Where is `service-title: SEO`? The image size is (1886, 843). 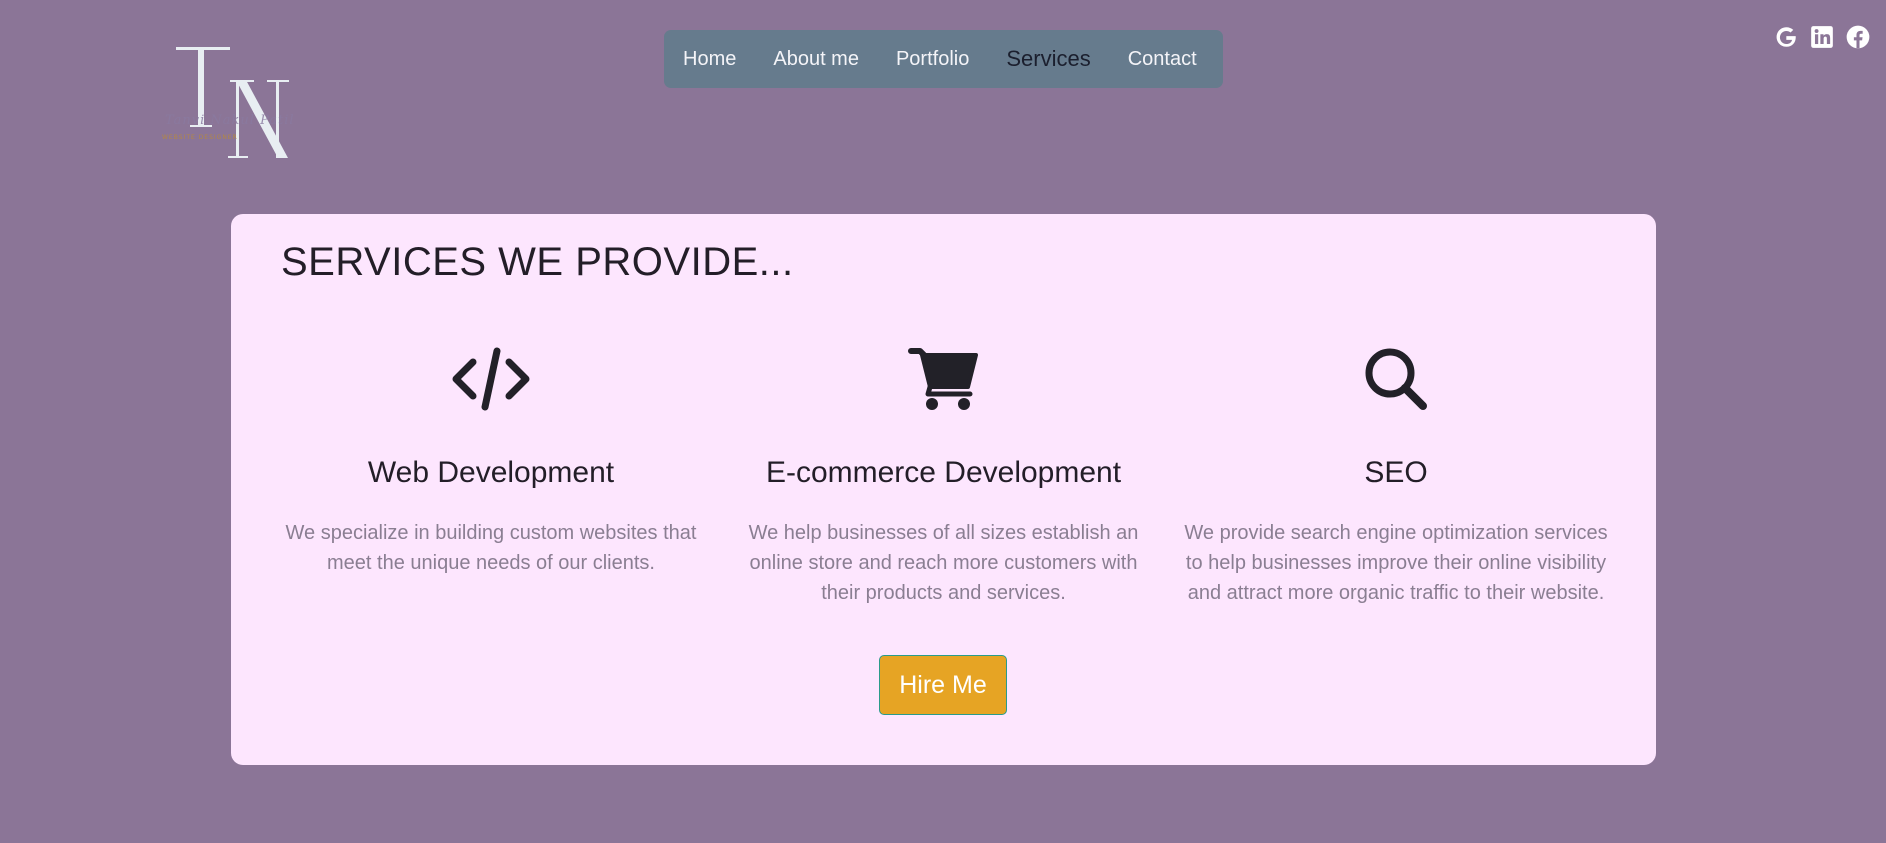
service-title: SEO is located at coordinates (1396, 472).